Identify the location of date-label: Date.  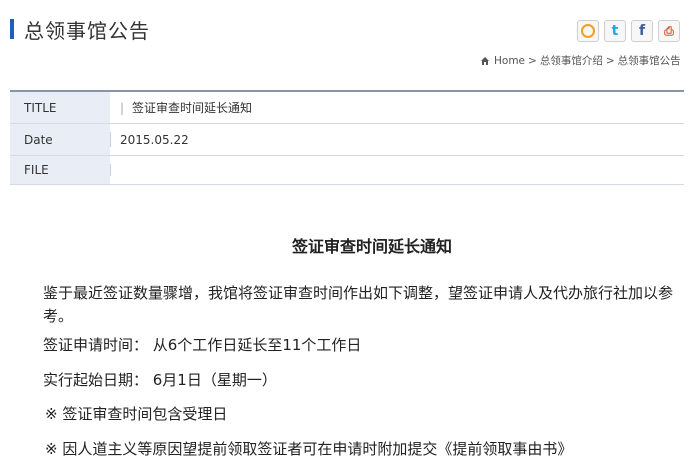
(60, 139).